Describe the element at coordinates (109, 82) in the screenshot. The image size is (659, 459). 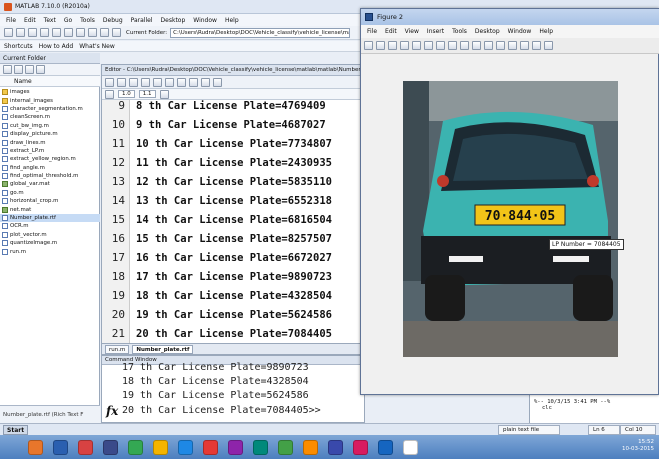
I see `new-icon` at that location.